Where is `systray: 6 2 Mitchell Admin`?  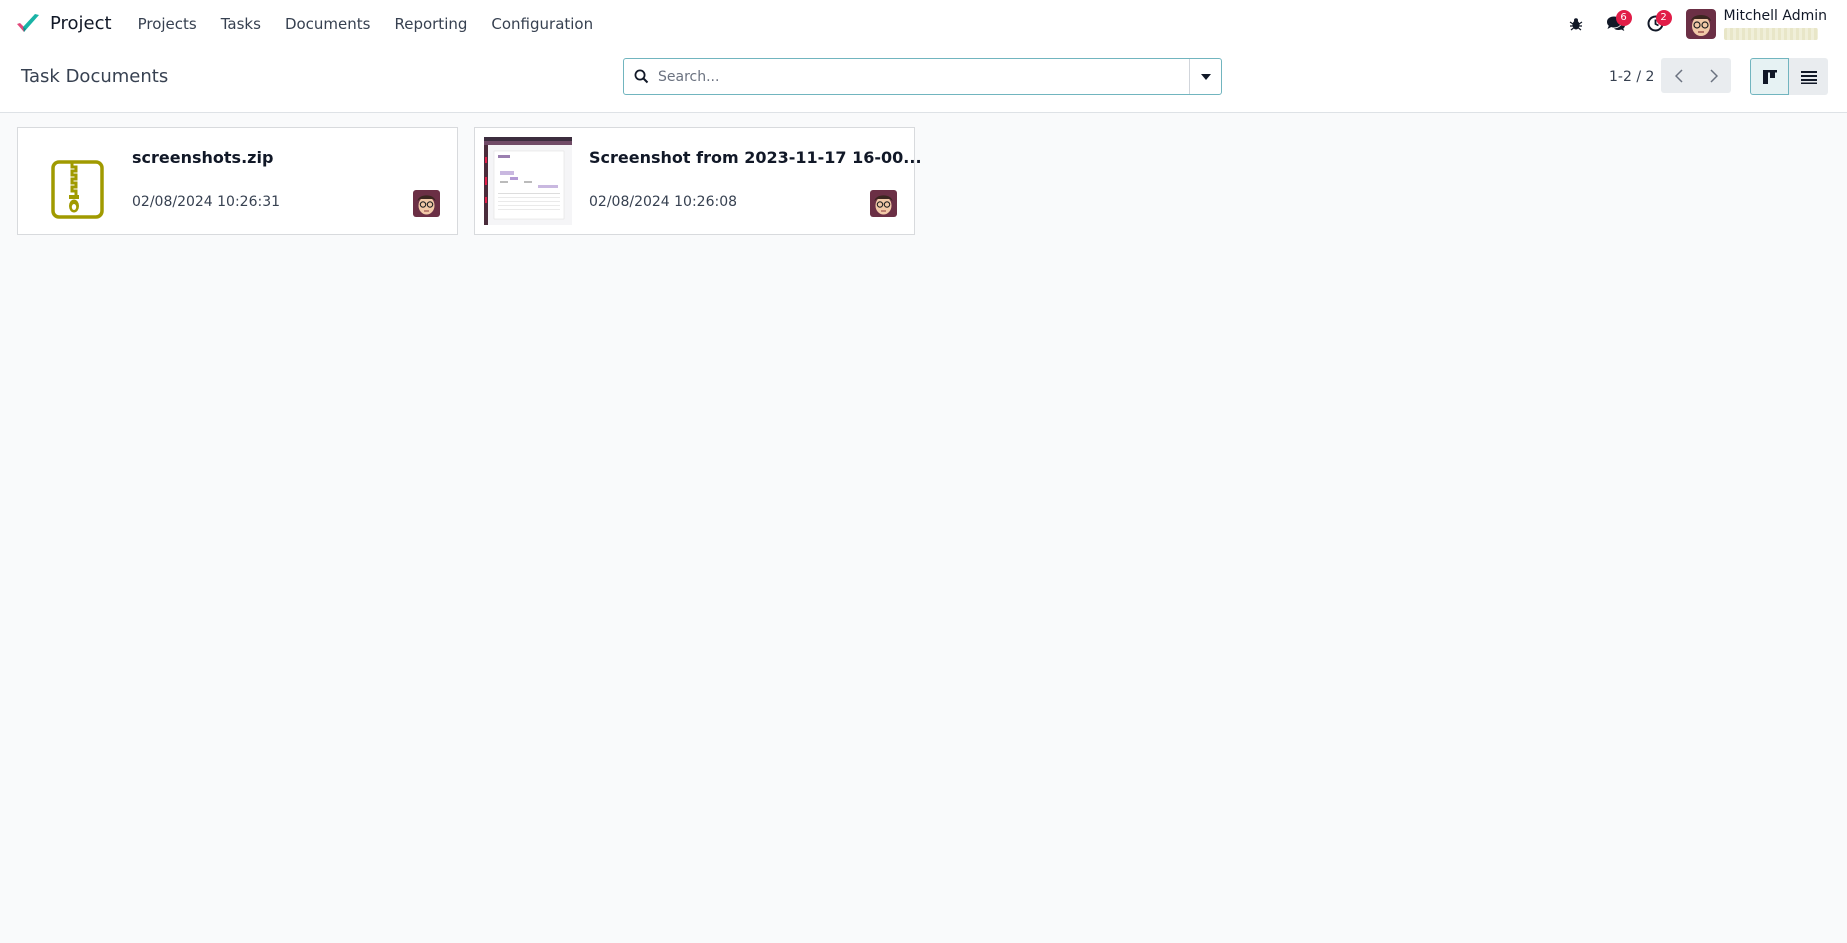 systray: 6 2 Mitchell Admin is located at coordinates (1701, 23).